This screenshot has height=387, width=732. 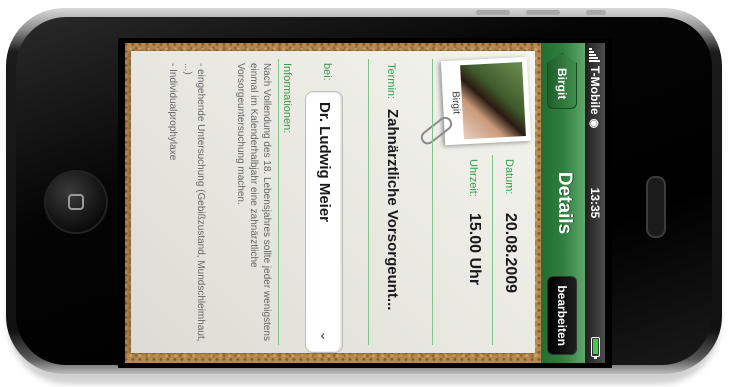 I want to click on navigation-bar: Birgit Details bearbeiten, so click(x=562, y=203).